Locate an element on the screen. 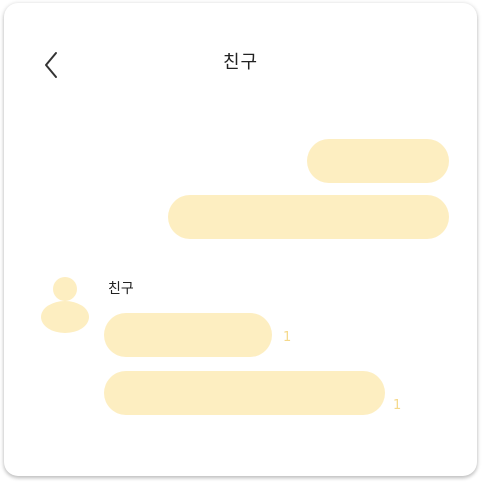 The height and width of the screenshot is (485, 483). avatar-body is located at coordinates (65, 317).